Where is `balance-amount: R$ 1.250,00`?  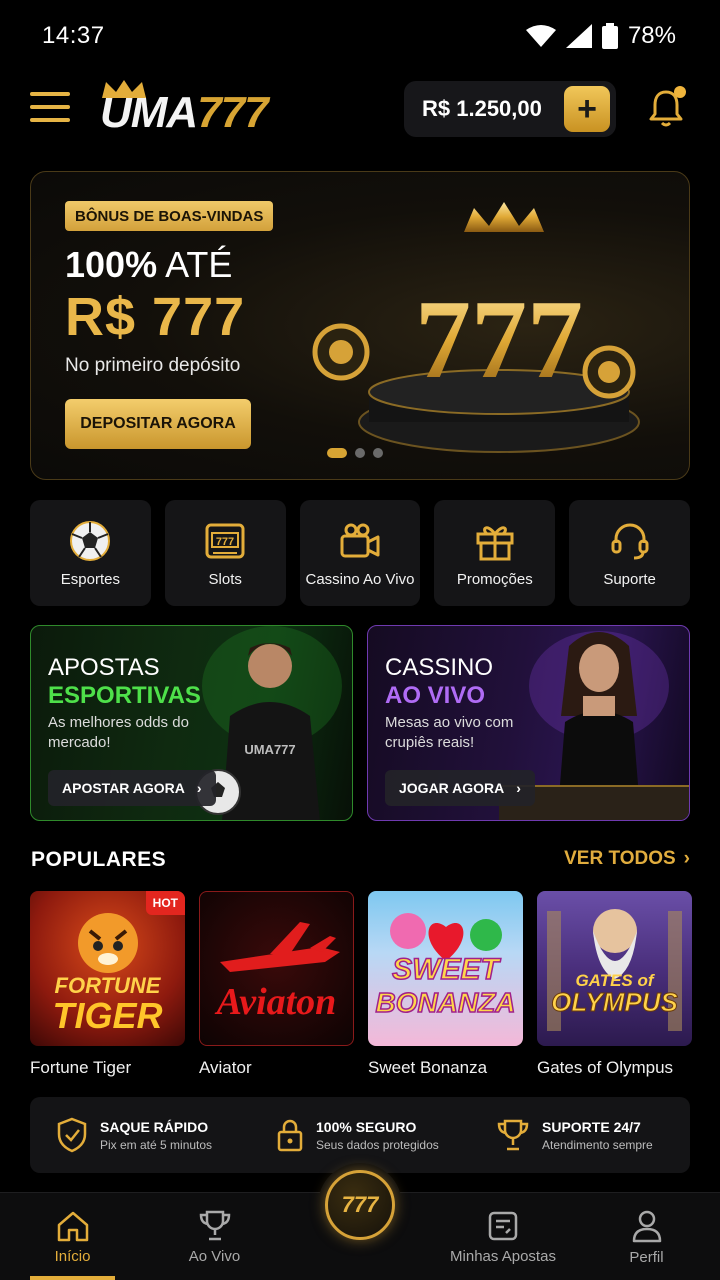 balance-amount: R$ 1.250,00 is located at coordinates (482, 108).